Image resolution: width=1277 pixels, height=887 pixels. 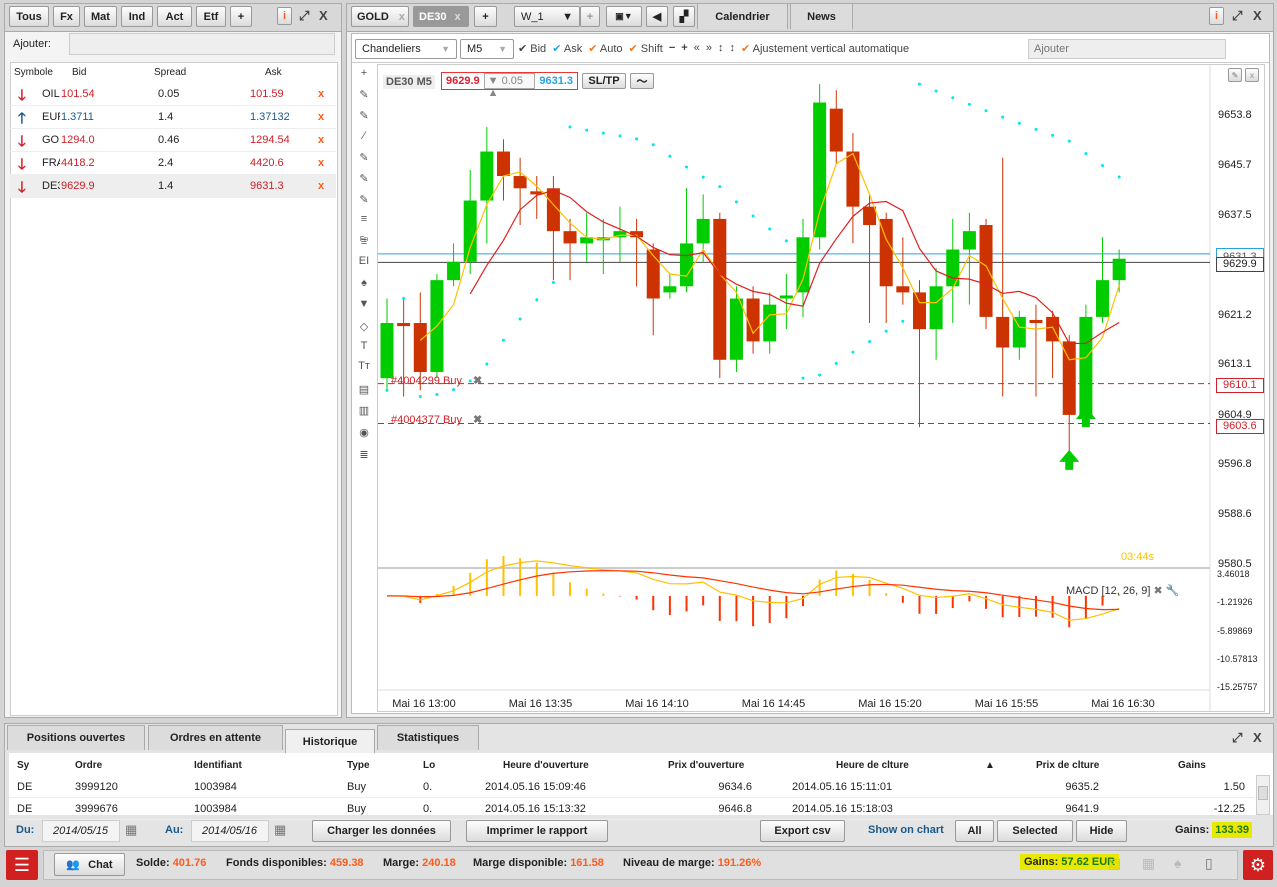 What do you see at coordinates (1114, 863) in the screenshot?
I see `layout-grid-icon: ▤` at bounding box center [1114, 863].